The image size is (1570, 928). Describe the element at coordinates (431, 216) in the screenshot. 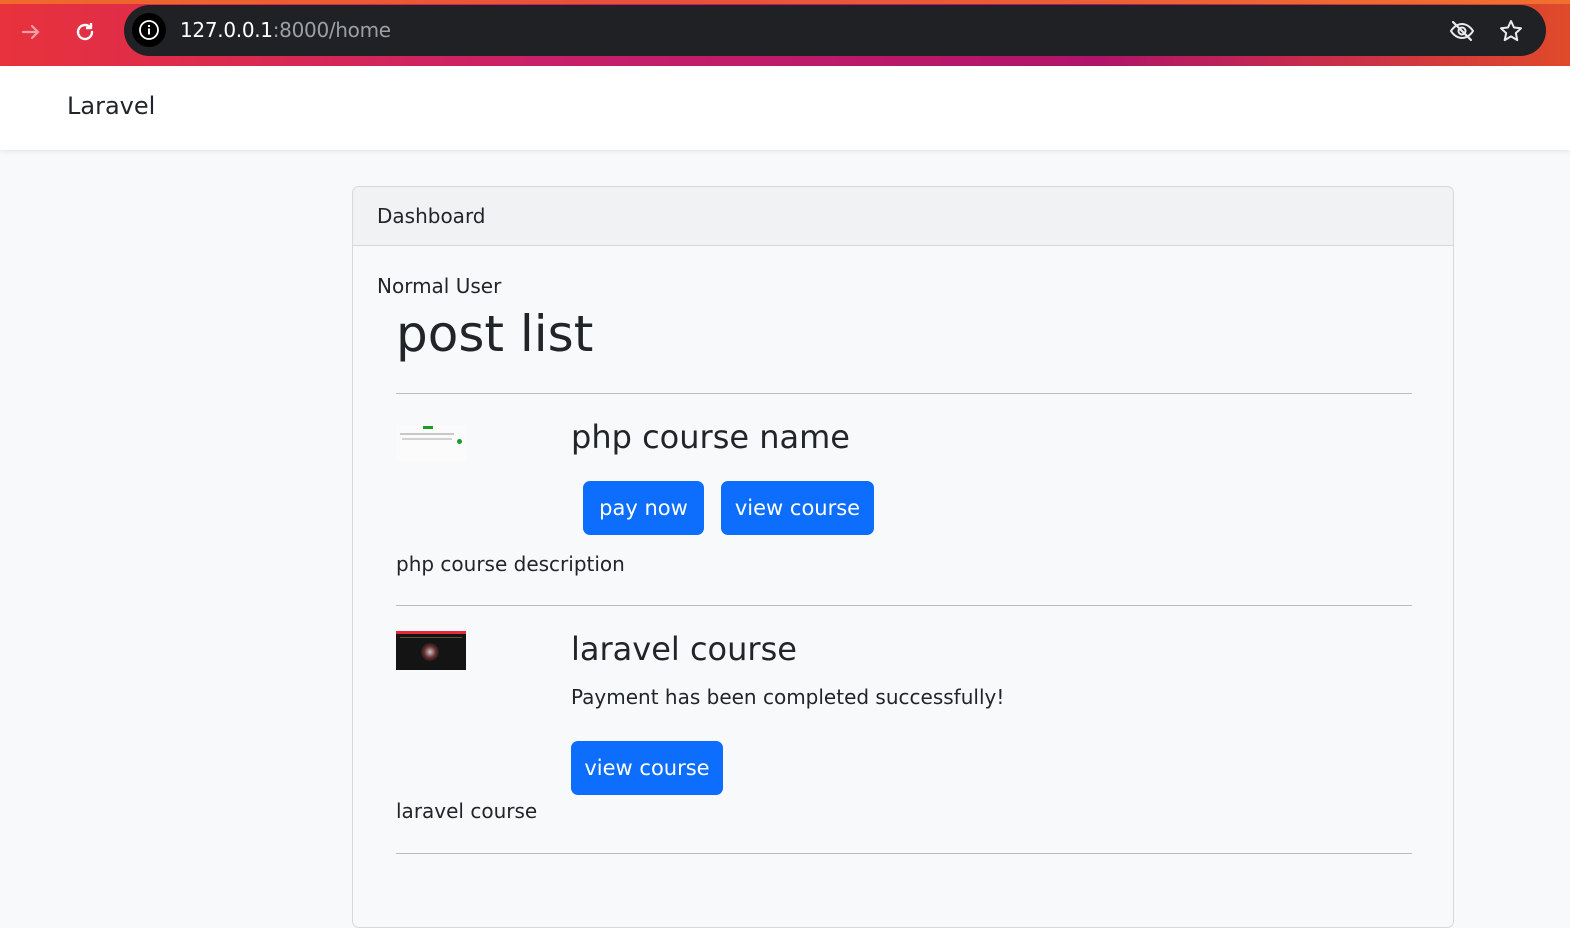

I see `card-header-title: Dashboard` at that location.